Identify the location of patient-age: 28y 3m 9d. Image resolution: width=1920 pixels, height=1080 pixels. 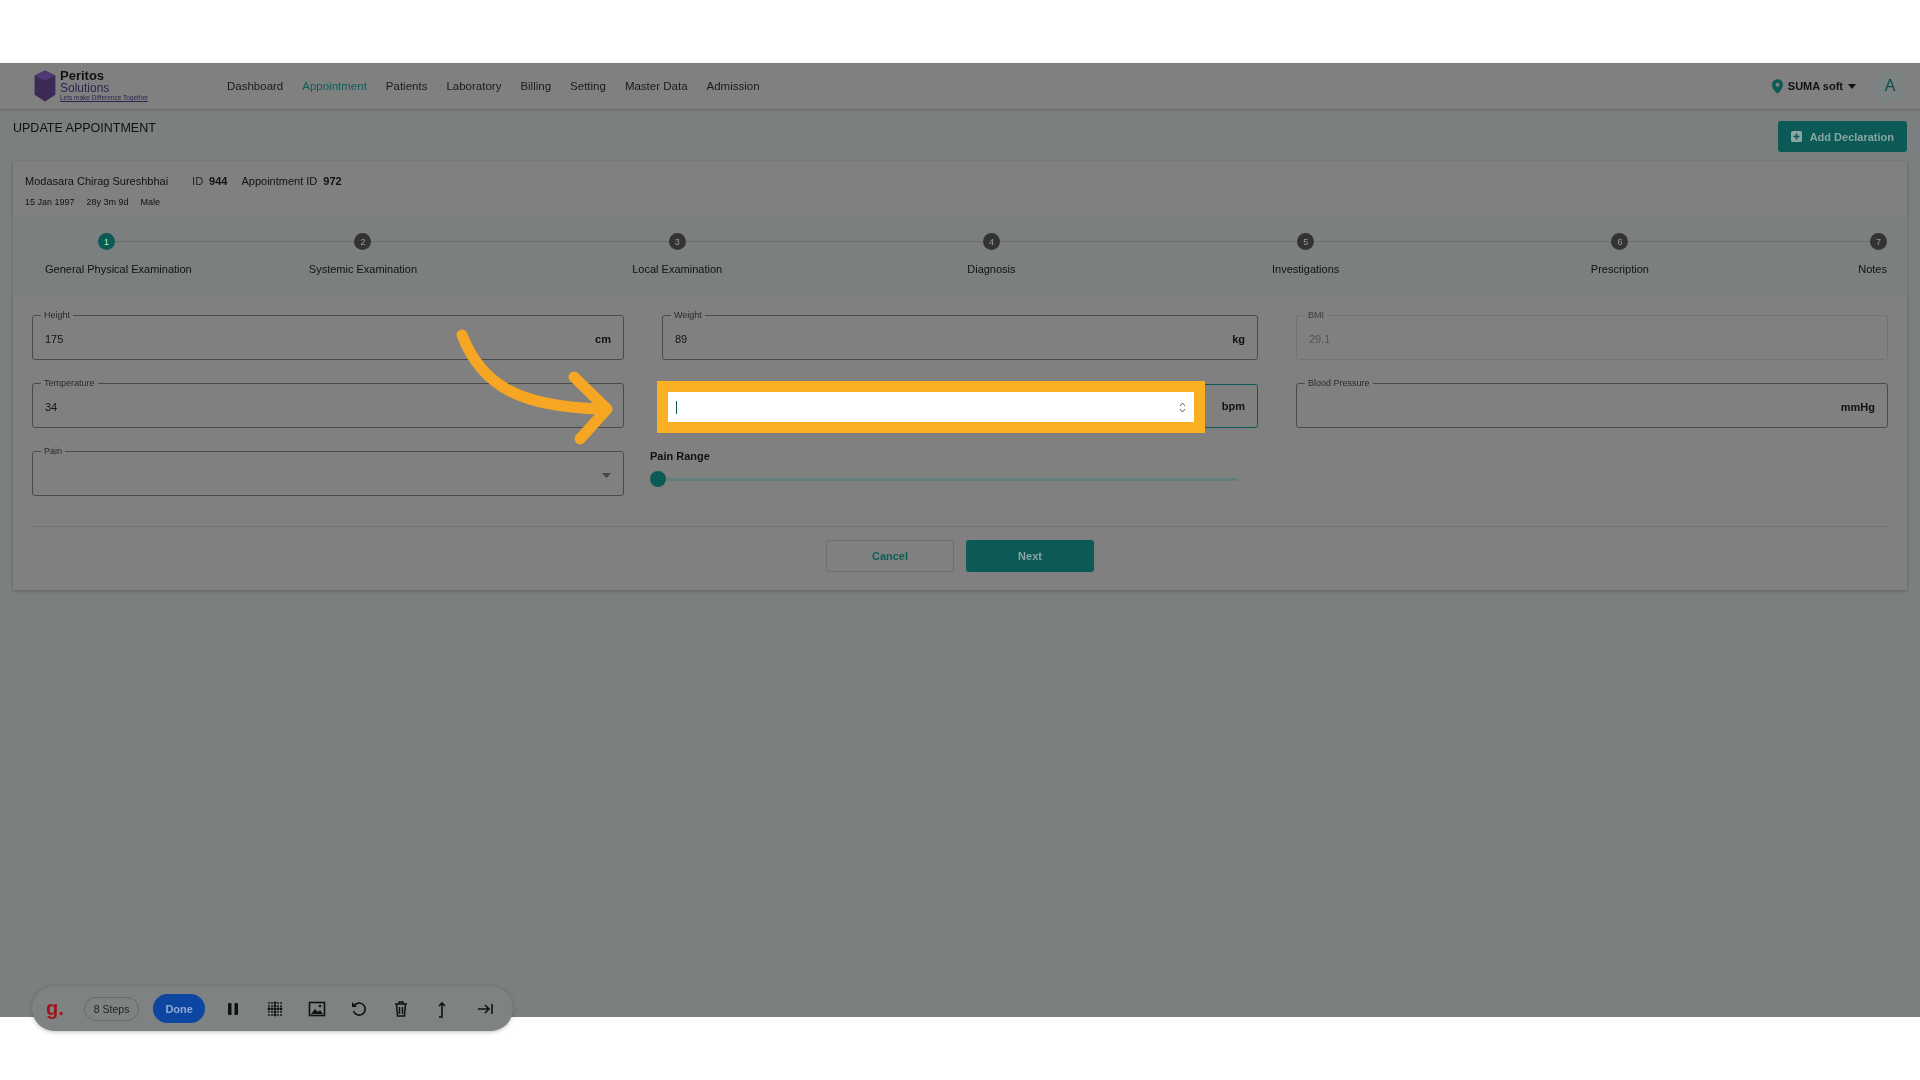
(107, 202).